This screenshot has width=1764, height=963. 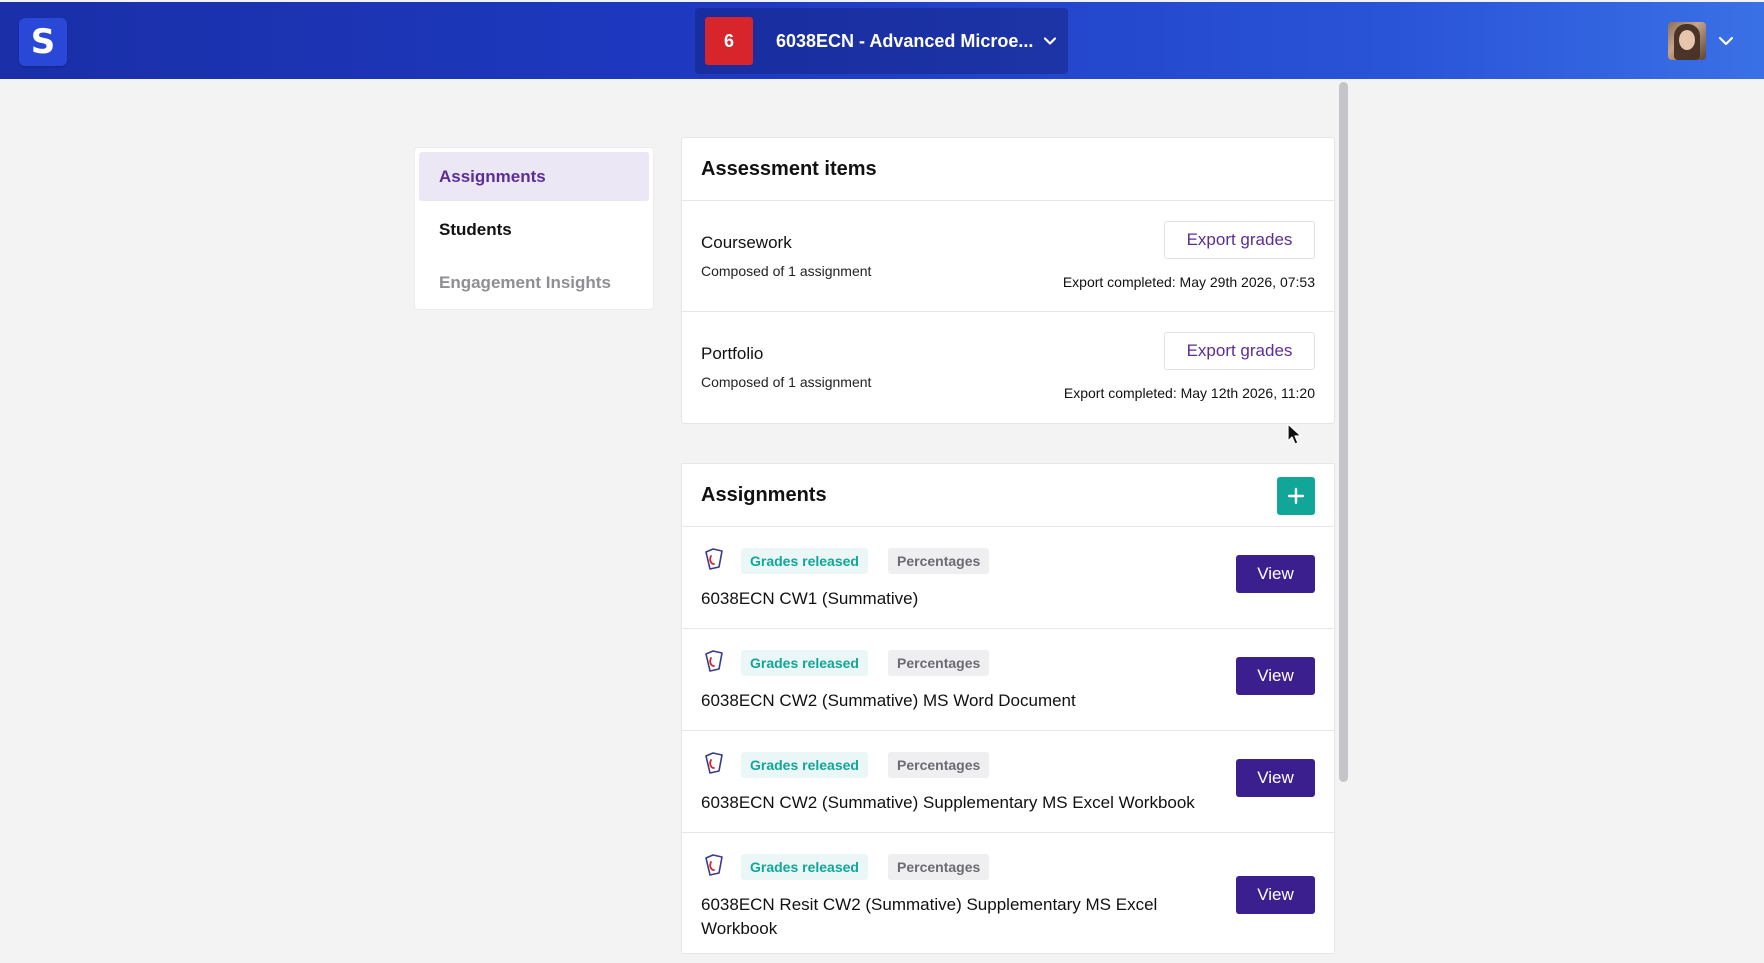 I want to click on export-status: Export completed: May 29th 2026, 07:53, so click(x=1188, y=282).